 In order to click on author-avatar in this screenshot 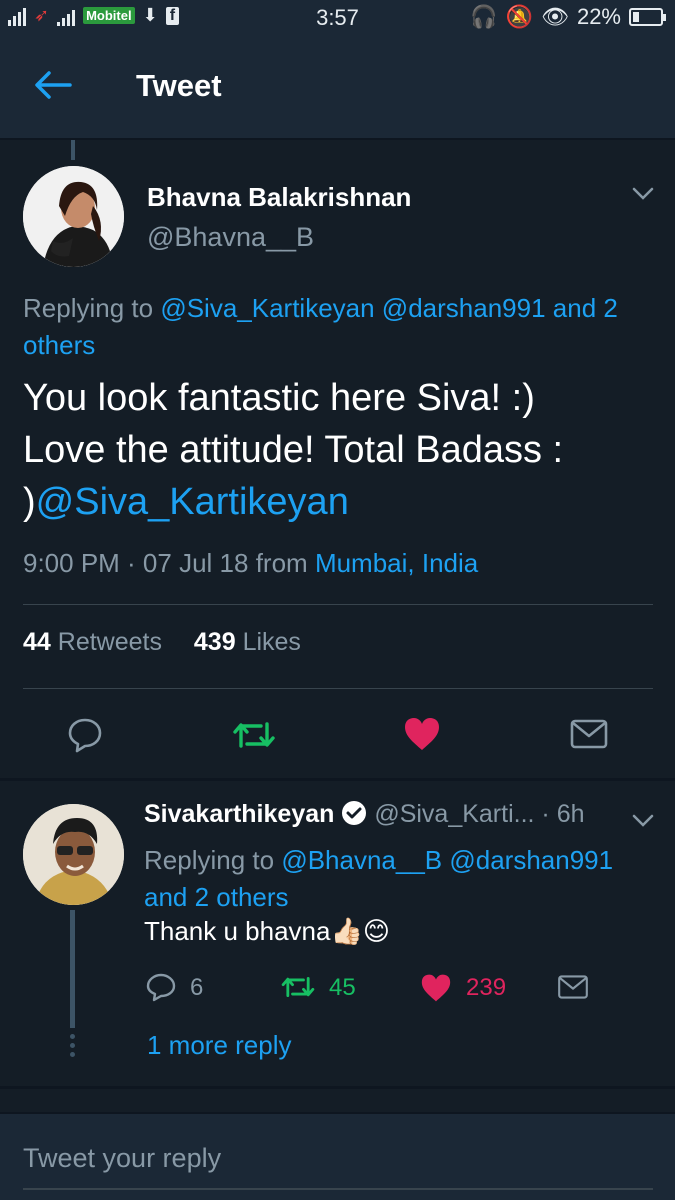, I will do `click(73, 216)`.